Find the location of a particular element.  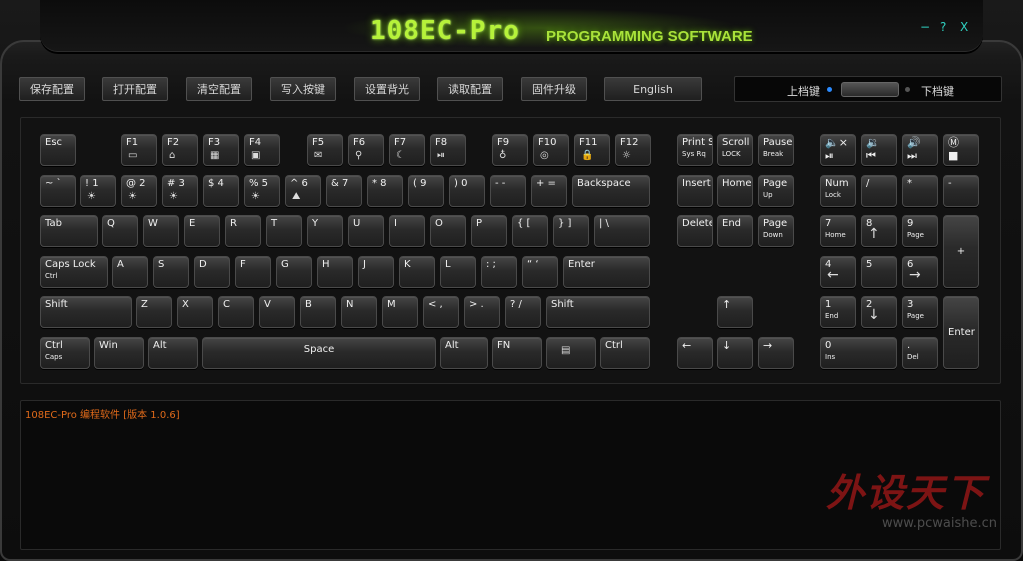

key-e: E is located at coordinates (202, 231).